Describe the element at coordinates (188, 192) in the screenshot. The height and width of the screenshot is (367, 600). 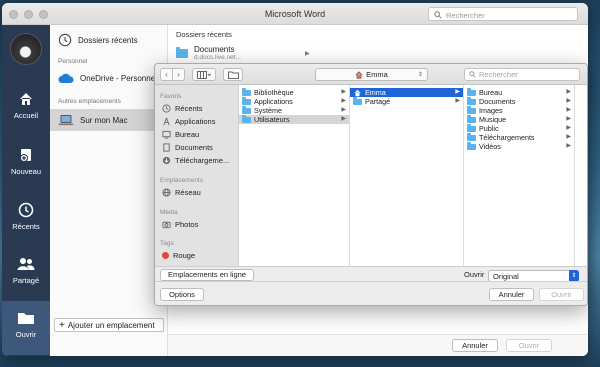
I see `sidebar-label: Réseau` at that location.